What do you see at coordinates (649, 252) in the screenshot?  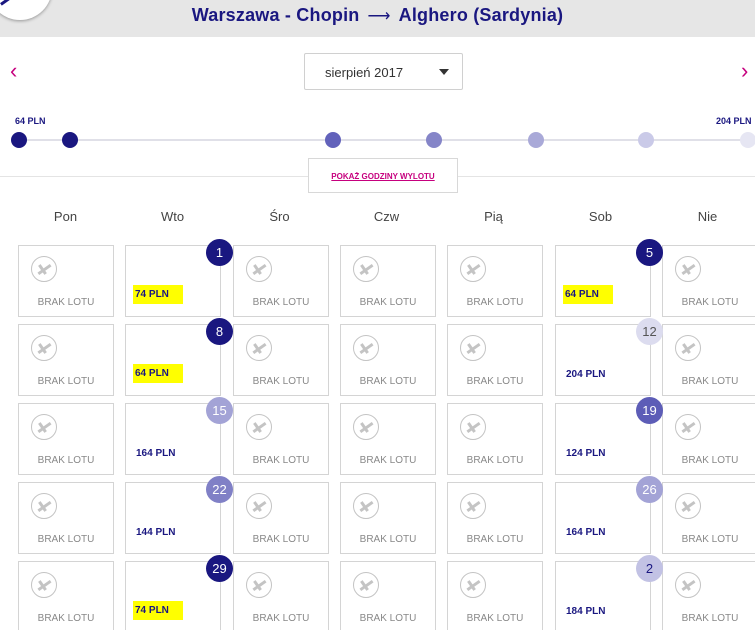 I see `day-number-badge: 5` at bounding box center [649, 252].